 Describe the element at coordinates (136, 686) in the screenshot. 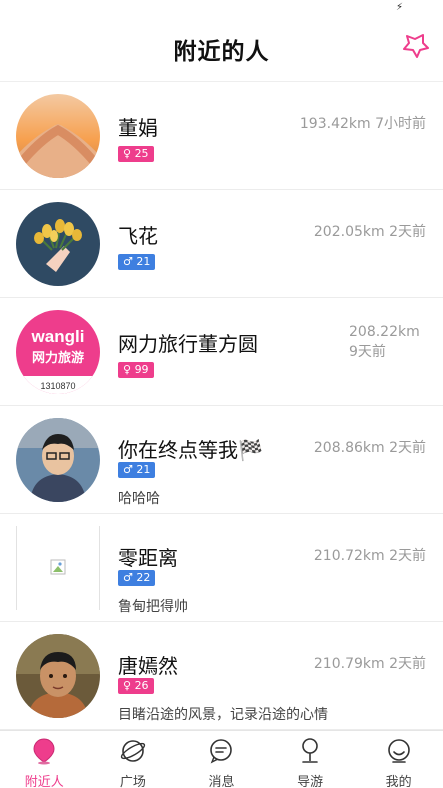

I see `gender-age-badge: ♀ 26` at that location.